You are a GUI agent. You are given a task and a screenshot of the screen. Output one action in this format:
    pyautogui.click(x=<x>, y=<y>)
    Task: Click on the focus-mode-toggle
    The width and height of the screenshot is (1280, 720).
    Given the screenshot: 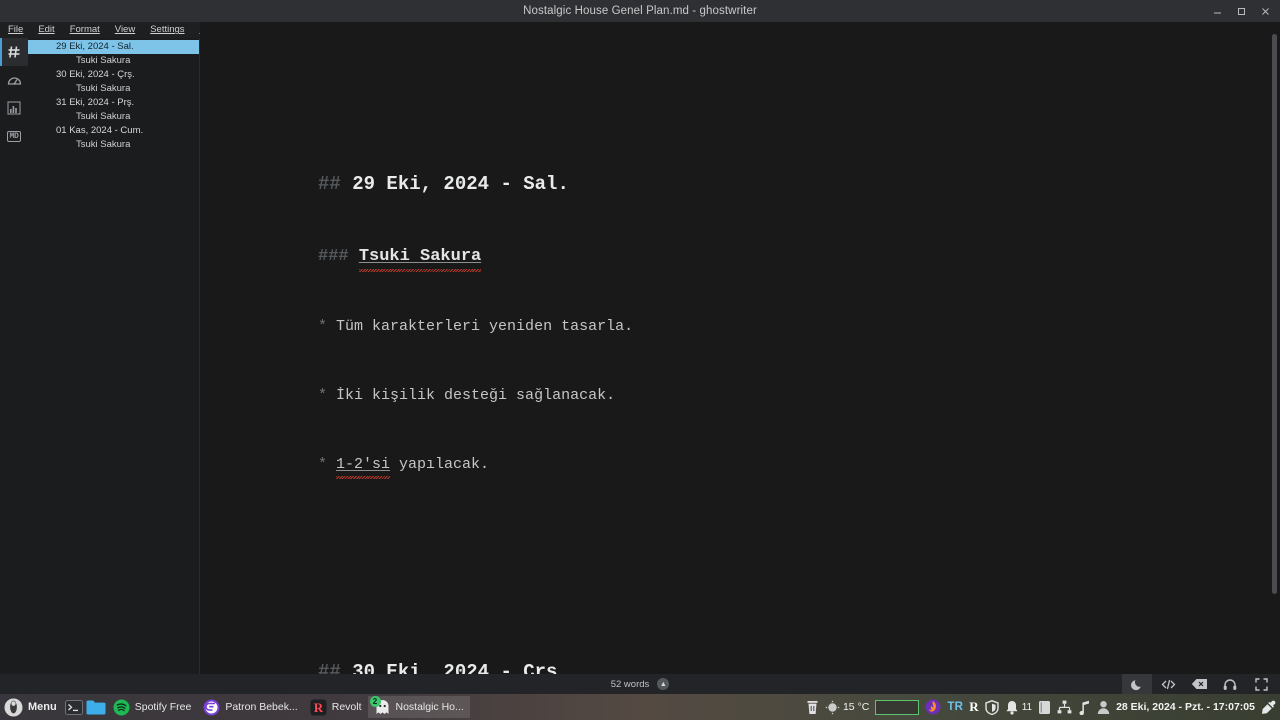 What is the action you would take?
    pyautogui.click(x=1199, y=684)
    